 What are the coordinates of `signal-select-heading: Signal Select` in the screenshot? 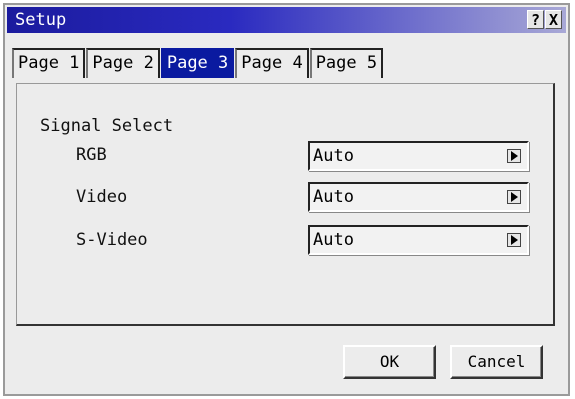 It's located at (107, 126).